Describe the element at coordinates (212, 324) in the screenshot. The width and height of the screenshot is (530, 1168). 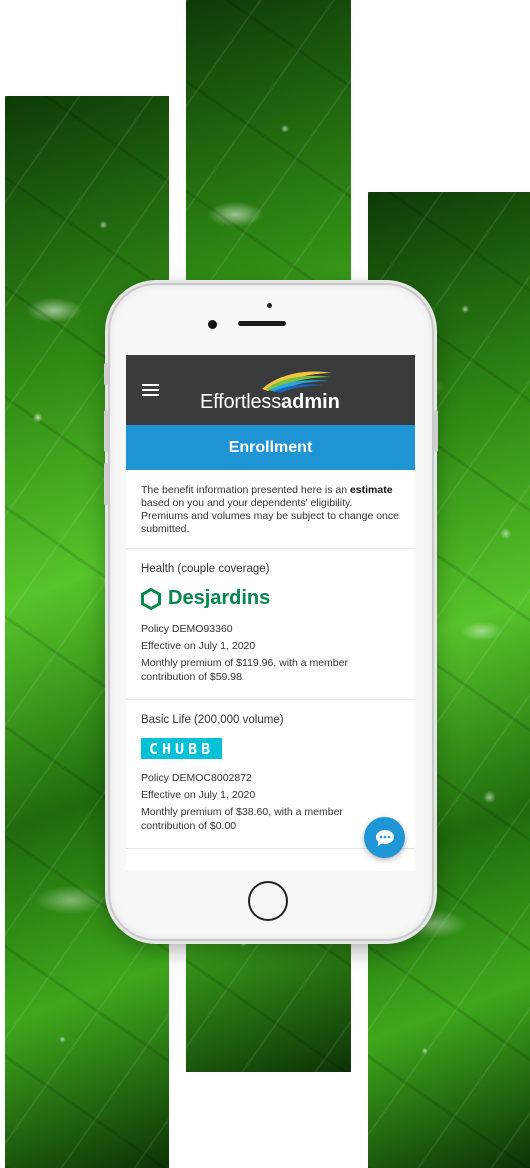
I see `front-camera` at that location.